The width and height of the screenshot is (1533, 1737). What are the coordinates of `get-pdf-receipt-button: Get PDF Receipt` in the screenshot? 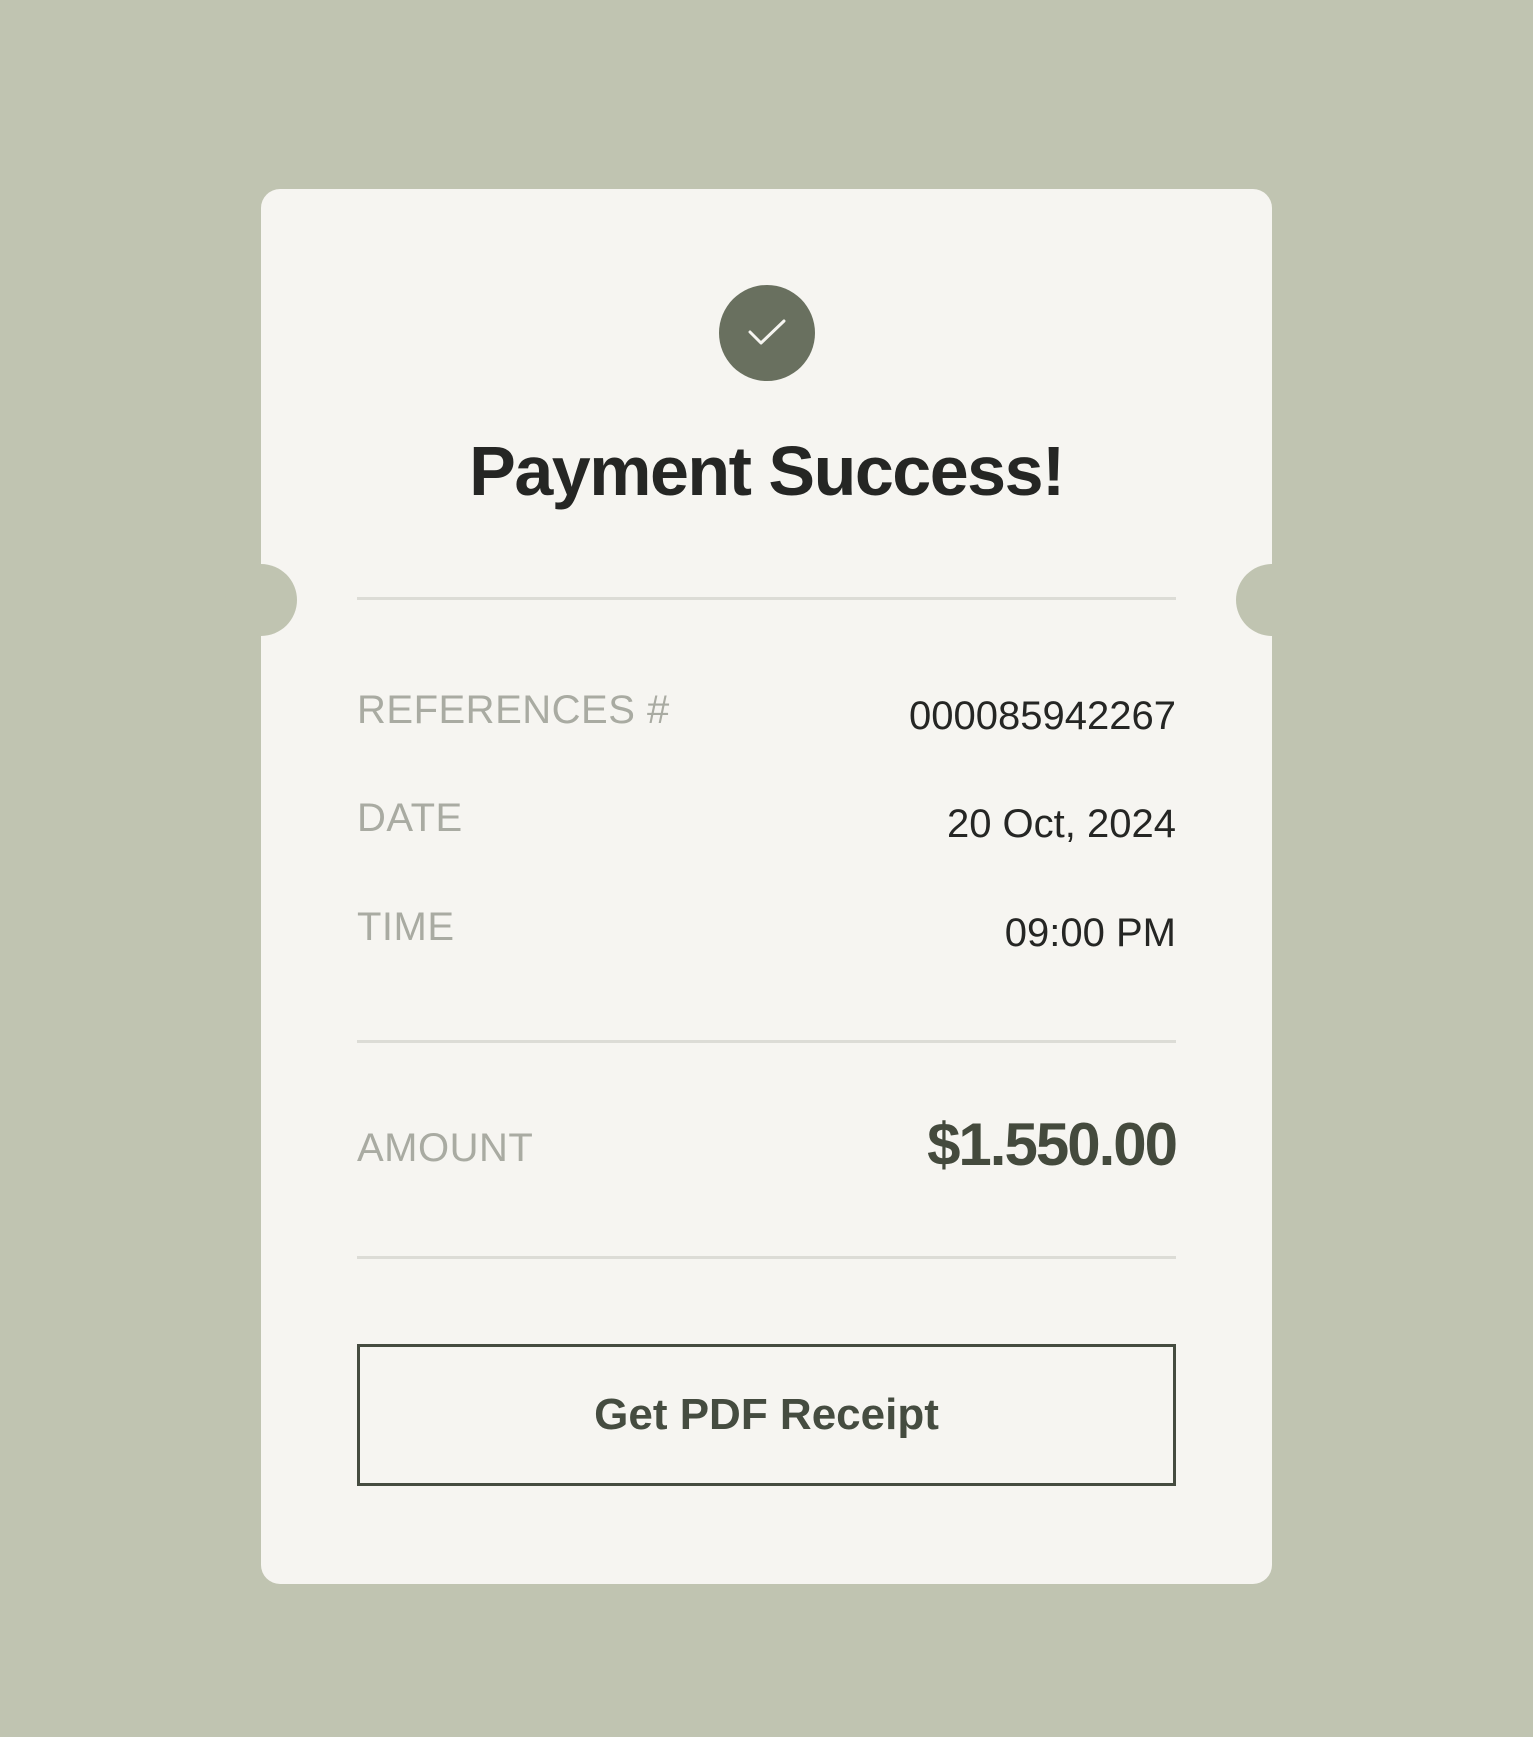 It's located at (766, 1415).